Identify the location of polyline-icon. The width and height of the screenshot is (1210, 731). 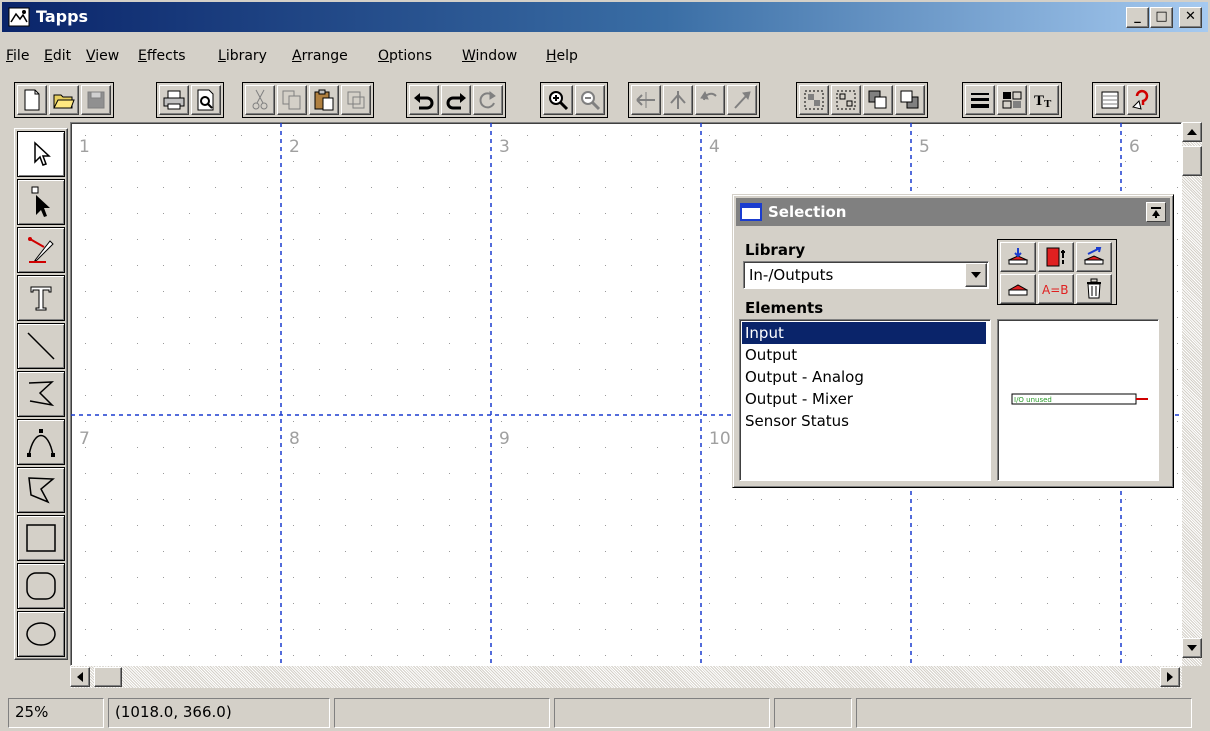
(41, 394).